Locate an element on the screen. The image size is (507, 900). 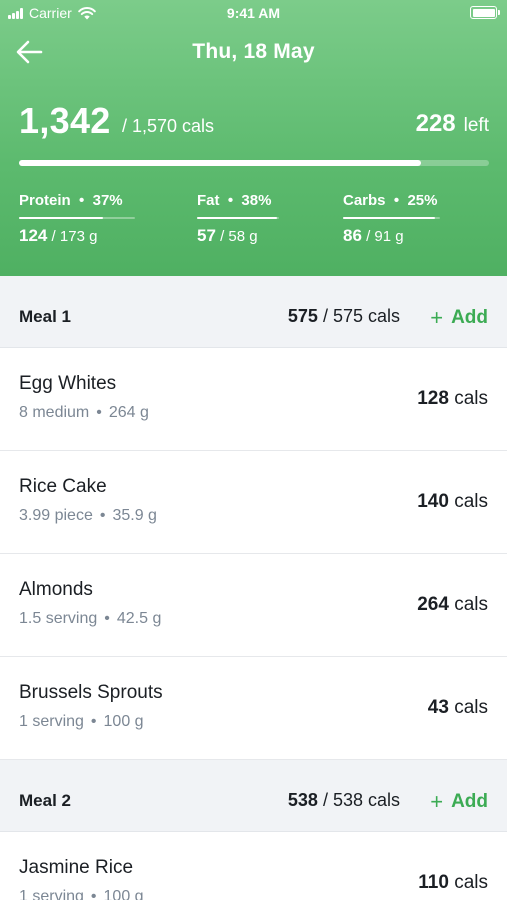
food-name: Almonds is located at coordinates (56, 589).